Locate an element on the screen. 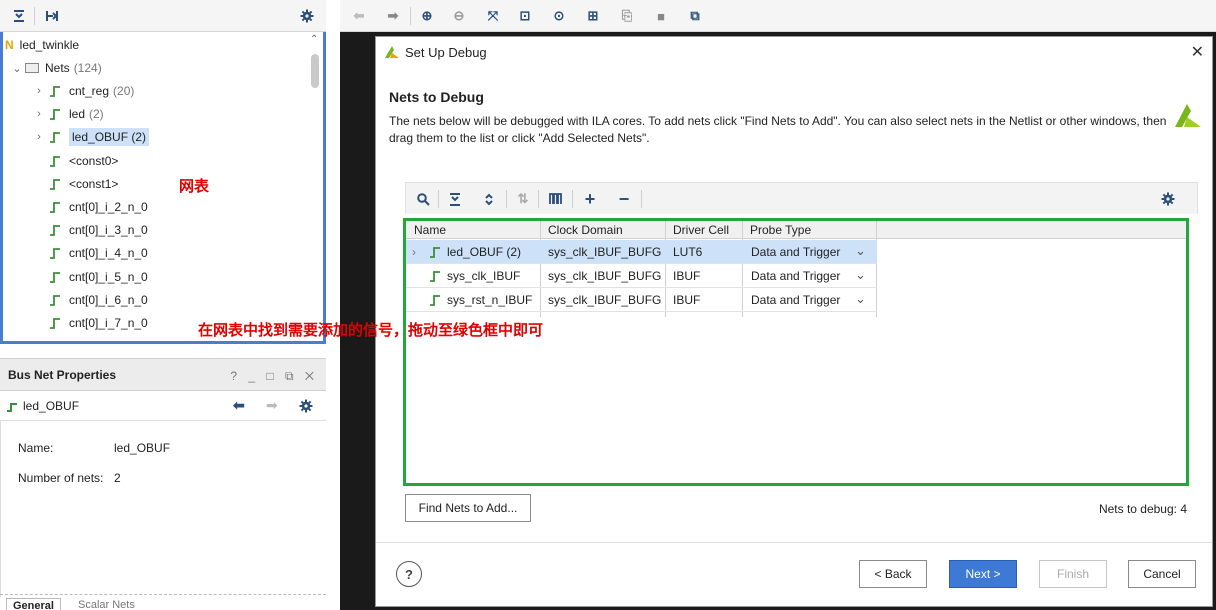  back-button: < Back is located at coordinates (893, 574).